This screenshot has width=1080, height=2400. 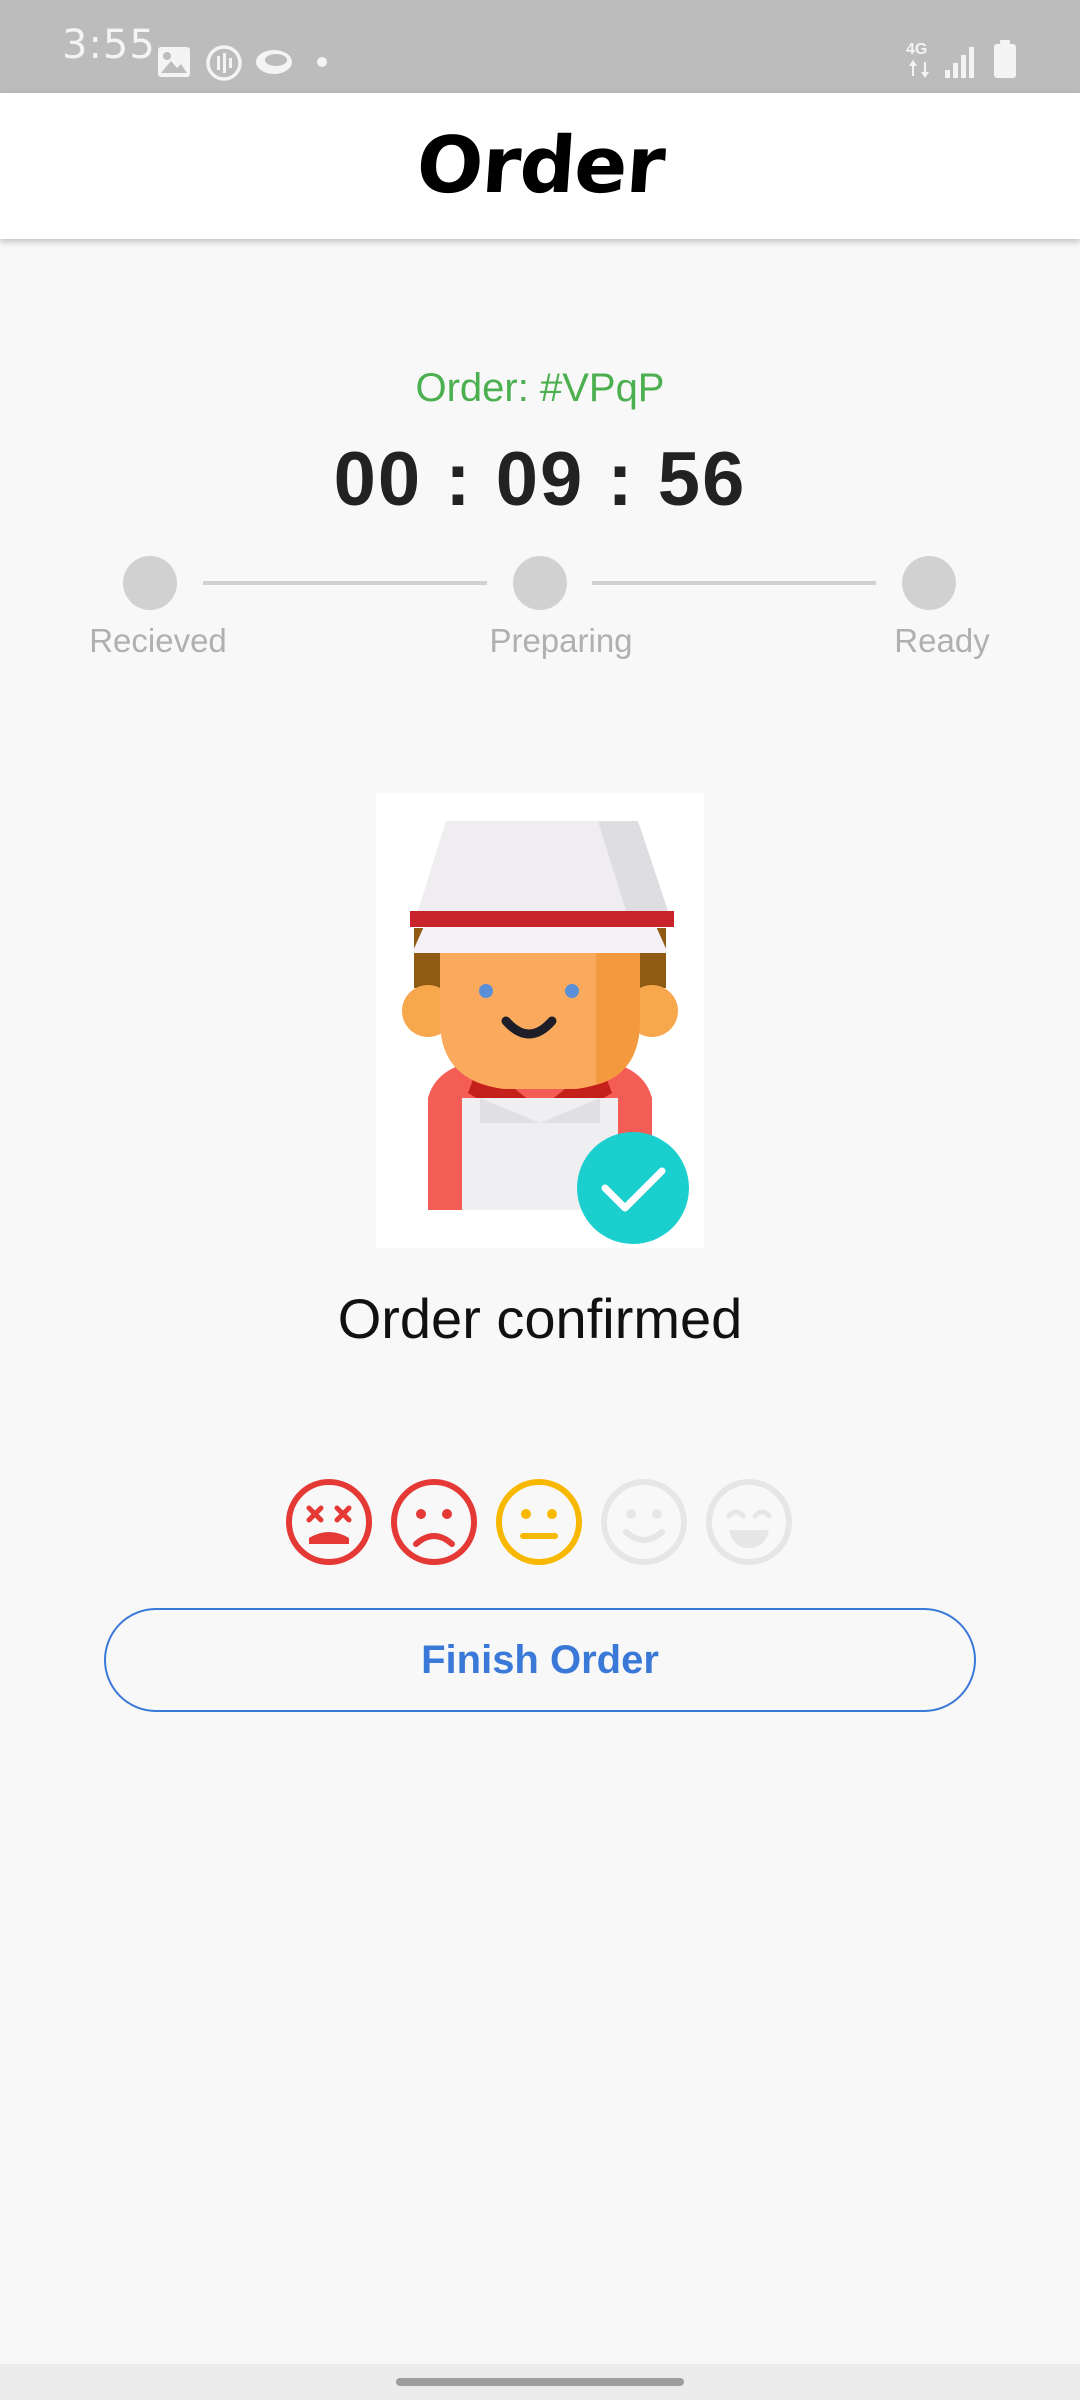 I want to click on order-number: Order: #VPqP, so click(x=540, y=388).